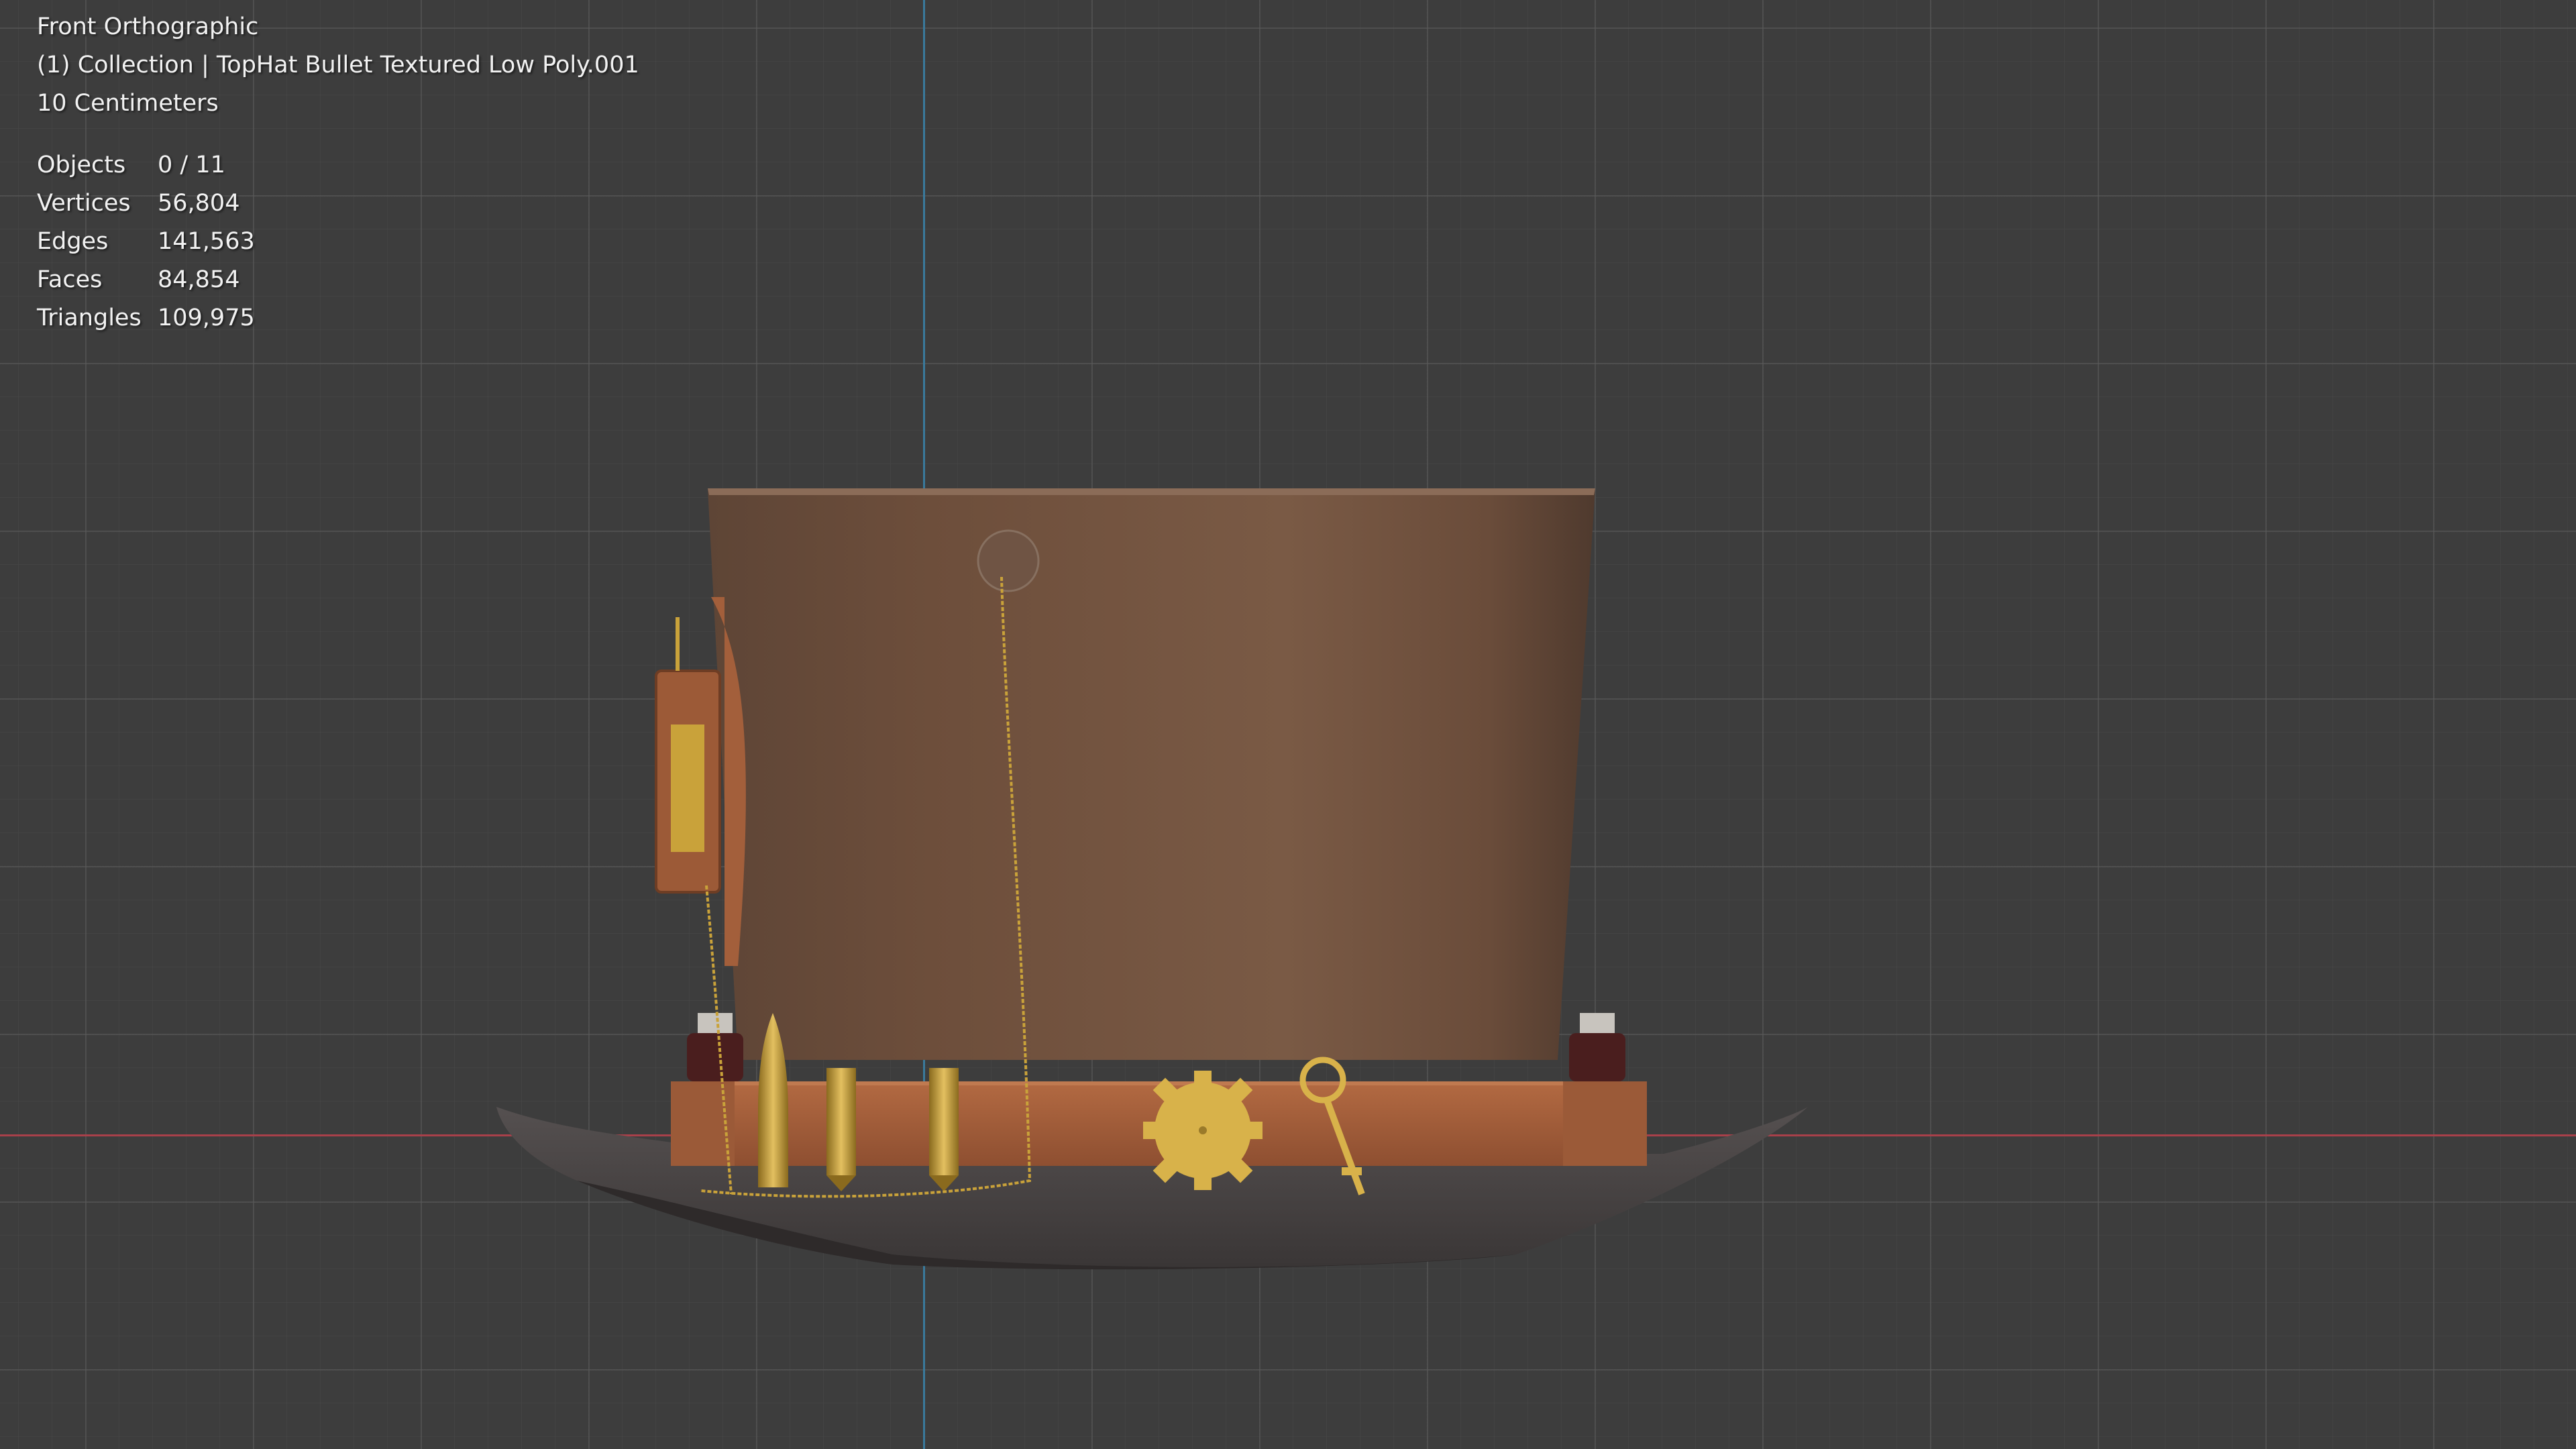  What do you see at coordinates (128, 103) in the screenshot?
I see `grid-scale-label: 10 Centimeters` at bounding box center [128, 103].